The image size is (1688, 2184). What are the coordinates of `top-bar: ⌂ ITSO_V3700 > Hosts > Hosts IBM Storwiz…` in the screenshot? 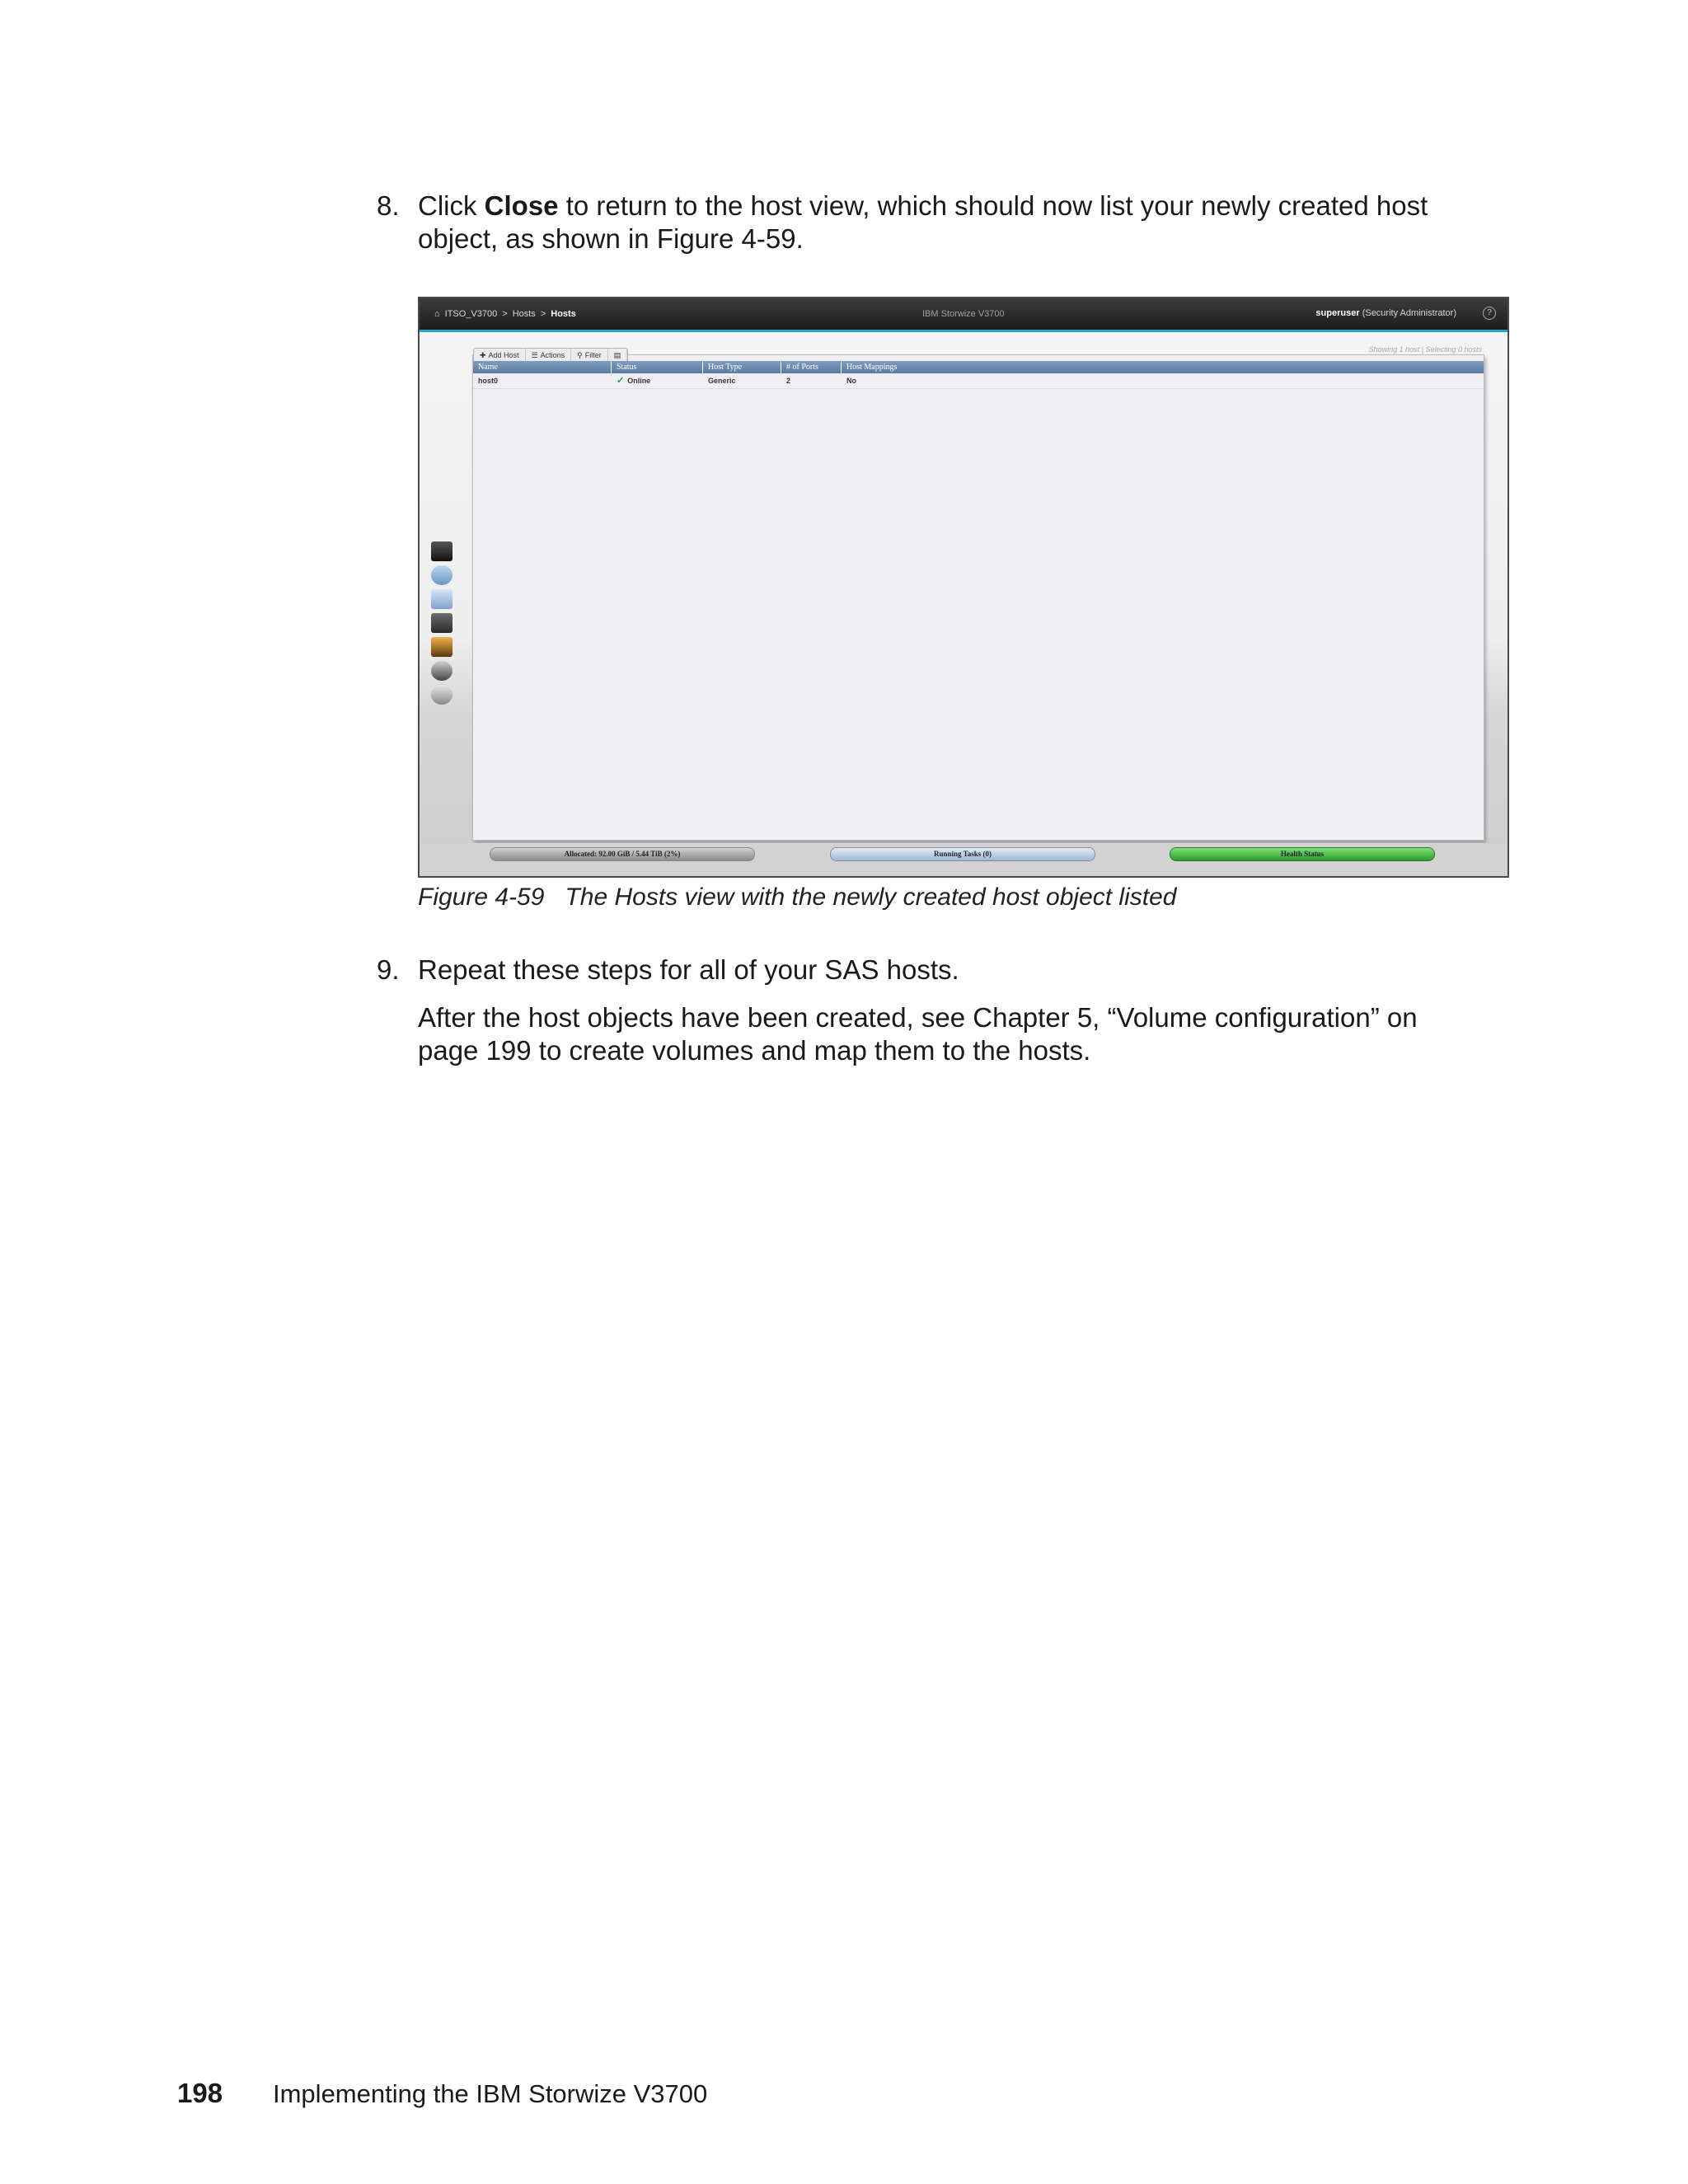 It's located at (964, 315).